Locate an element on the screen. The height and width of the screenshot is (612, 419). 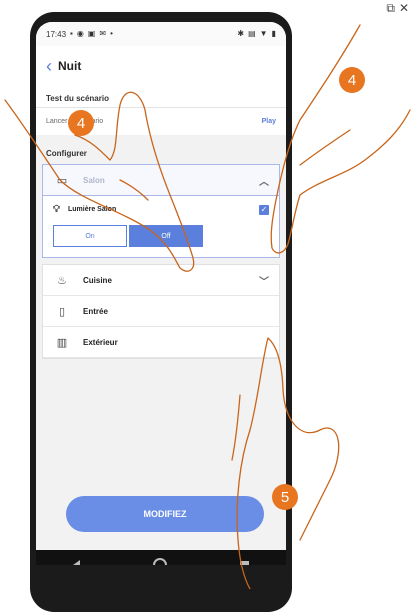
step-badge-4-left: 4 is located at coordinates (81, 123).